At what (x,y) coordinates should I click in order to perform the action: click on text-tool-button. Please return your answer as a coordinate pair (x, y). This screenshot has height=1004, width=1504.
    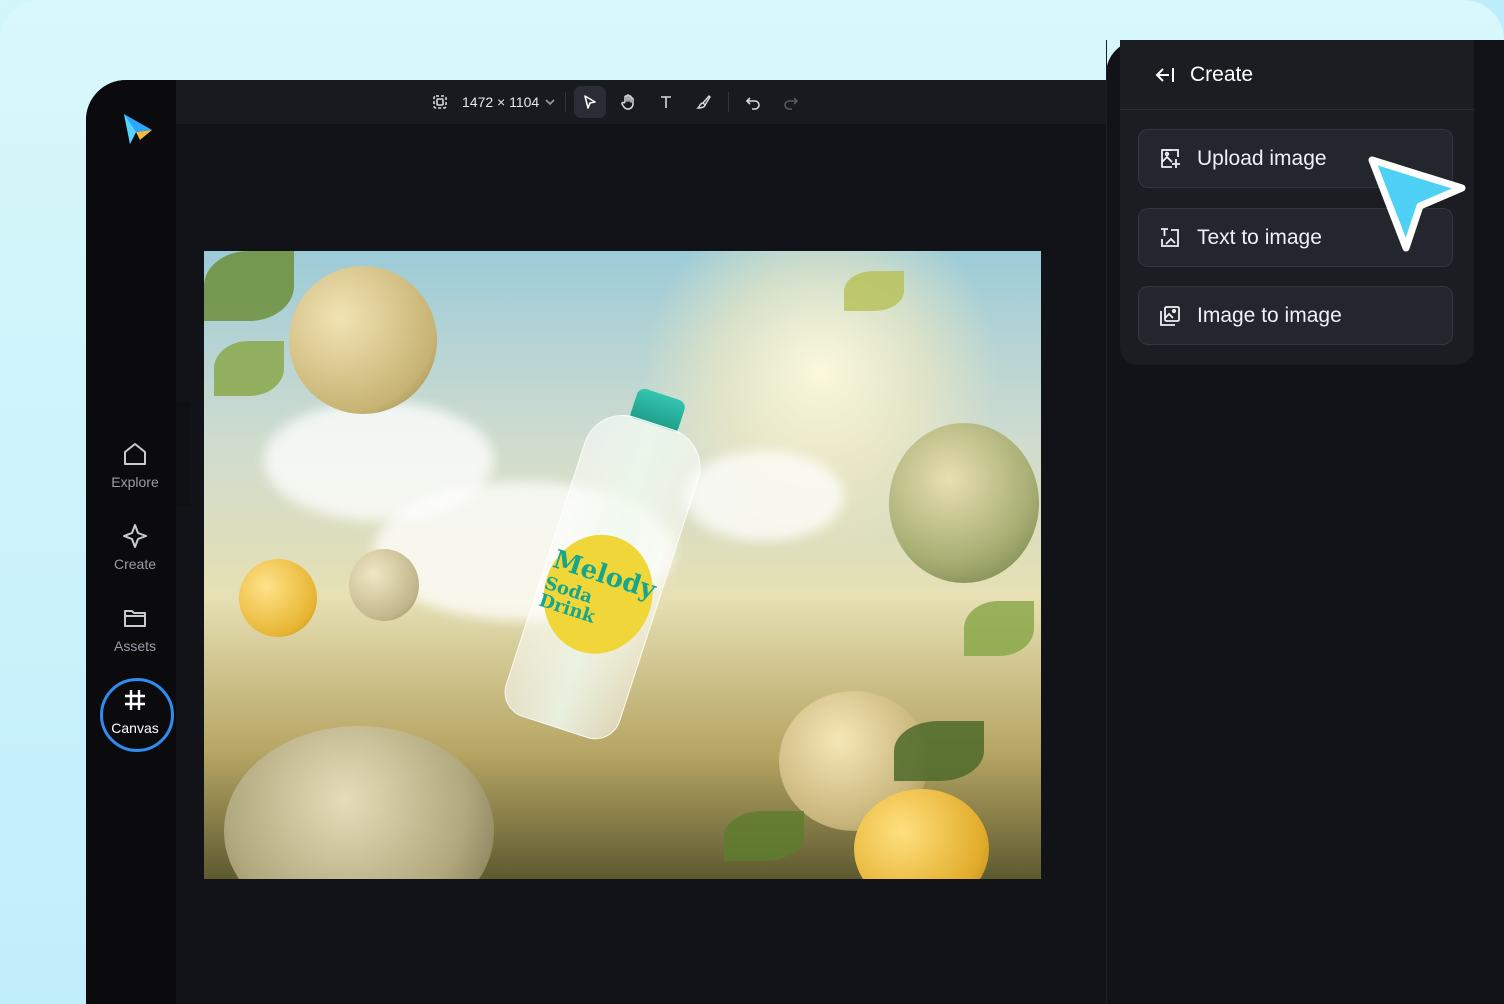
    Looking at the image, I should click on (666, 102).